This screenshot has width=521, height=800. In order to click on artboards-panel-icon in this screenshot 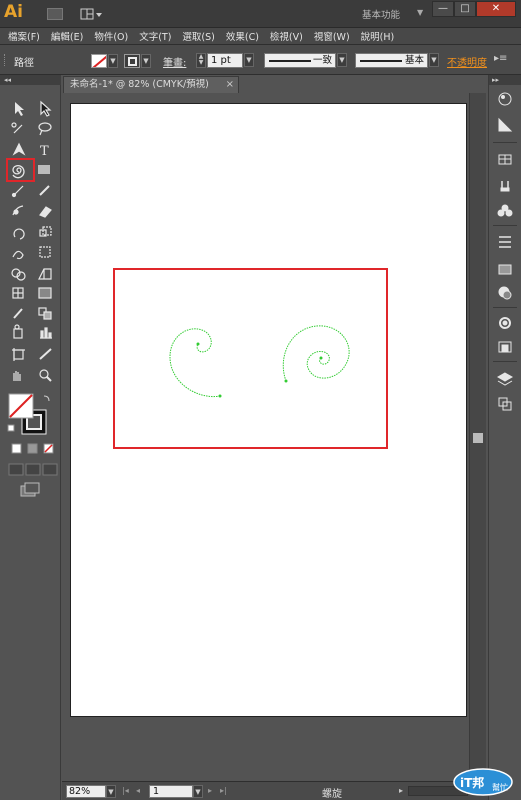, I will do `click(505, 404)`.